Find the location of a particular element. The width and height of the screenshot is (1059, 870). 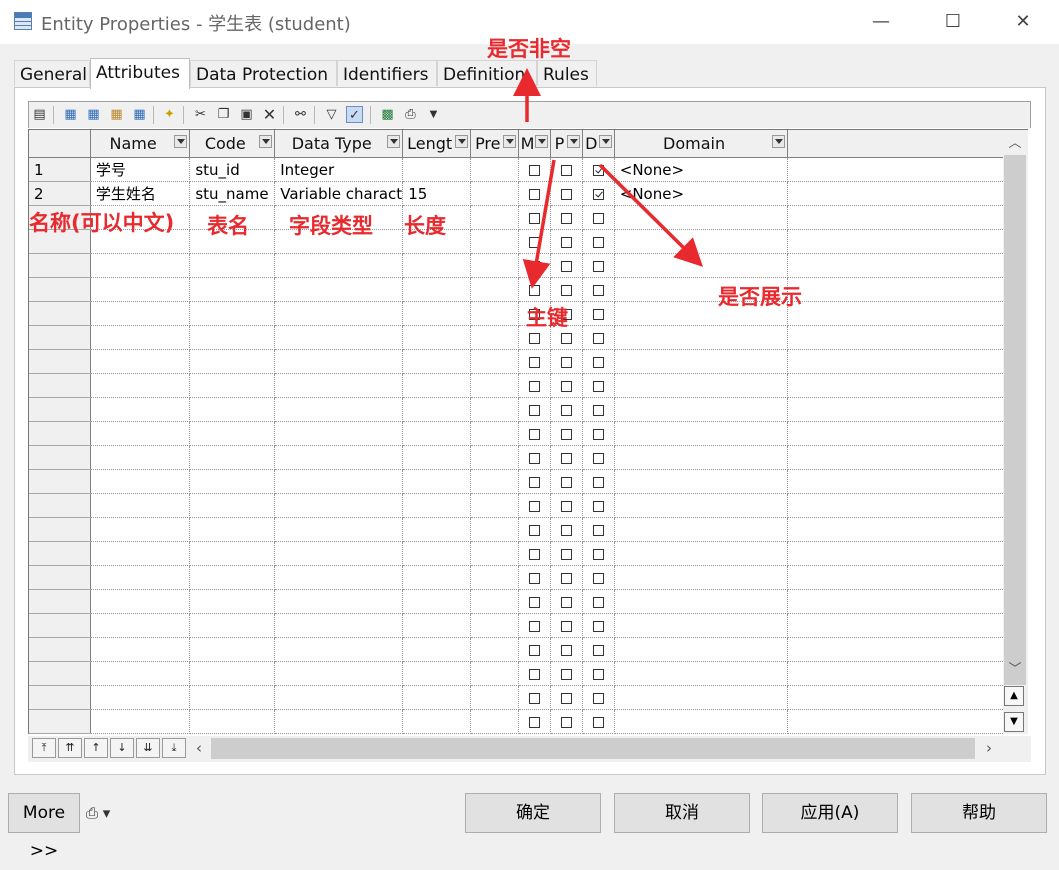

help-button: 帮助 is located at coordinates (979, 813).